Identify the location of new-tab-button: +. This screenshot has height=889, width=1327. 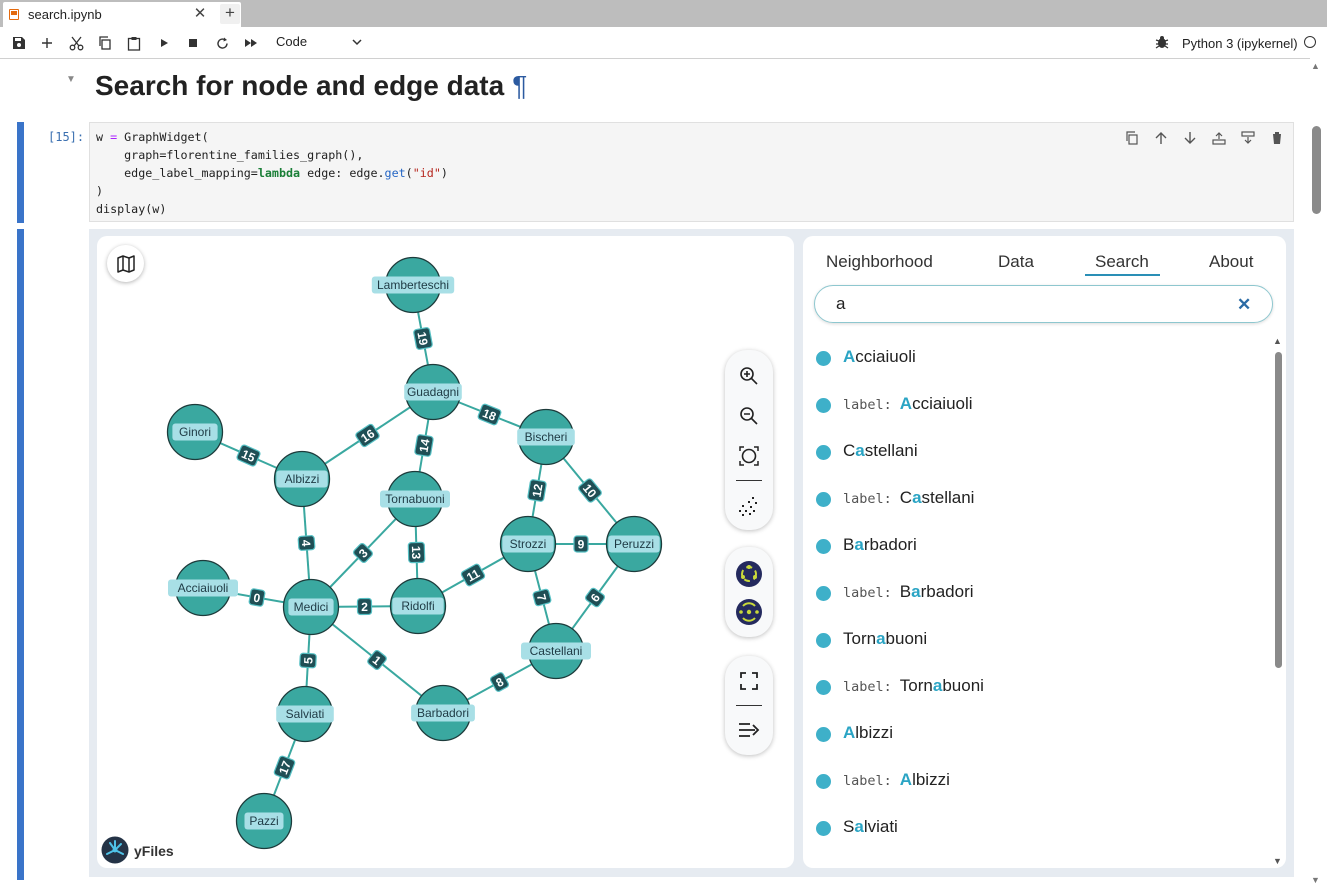
(230, 14).